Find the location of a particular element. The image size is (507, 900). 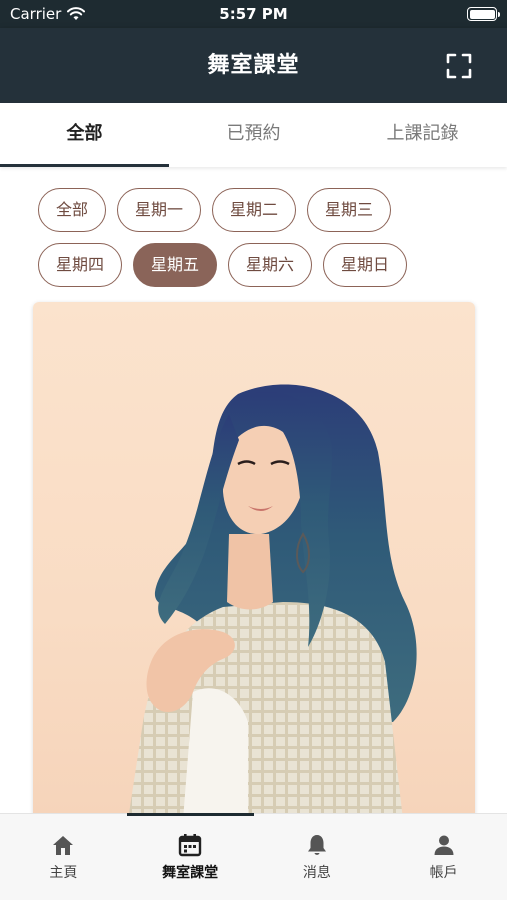

status-time: 5:57 PM is located at coordinates (253, 14).